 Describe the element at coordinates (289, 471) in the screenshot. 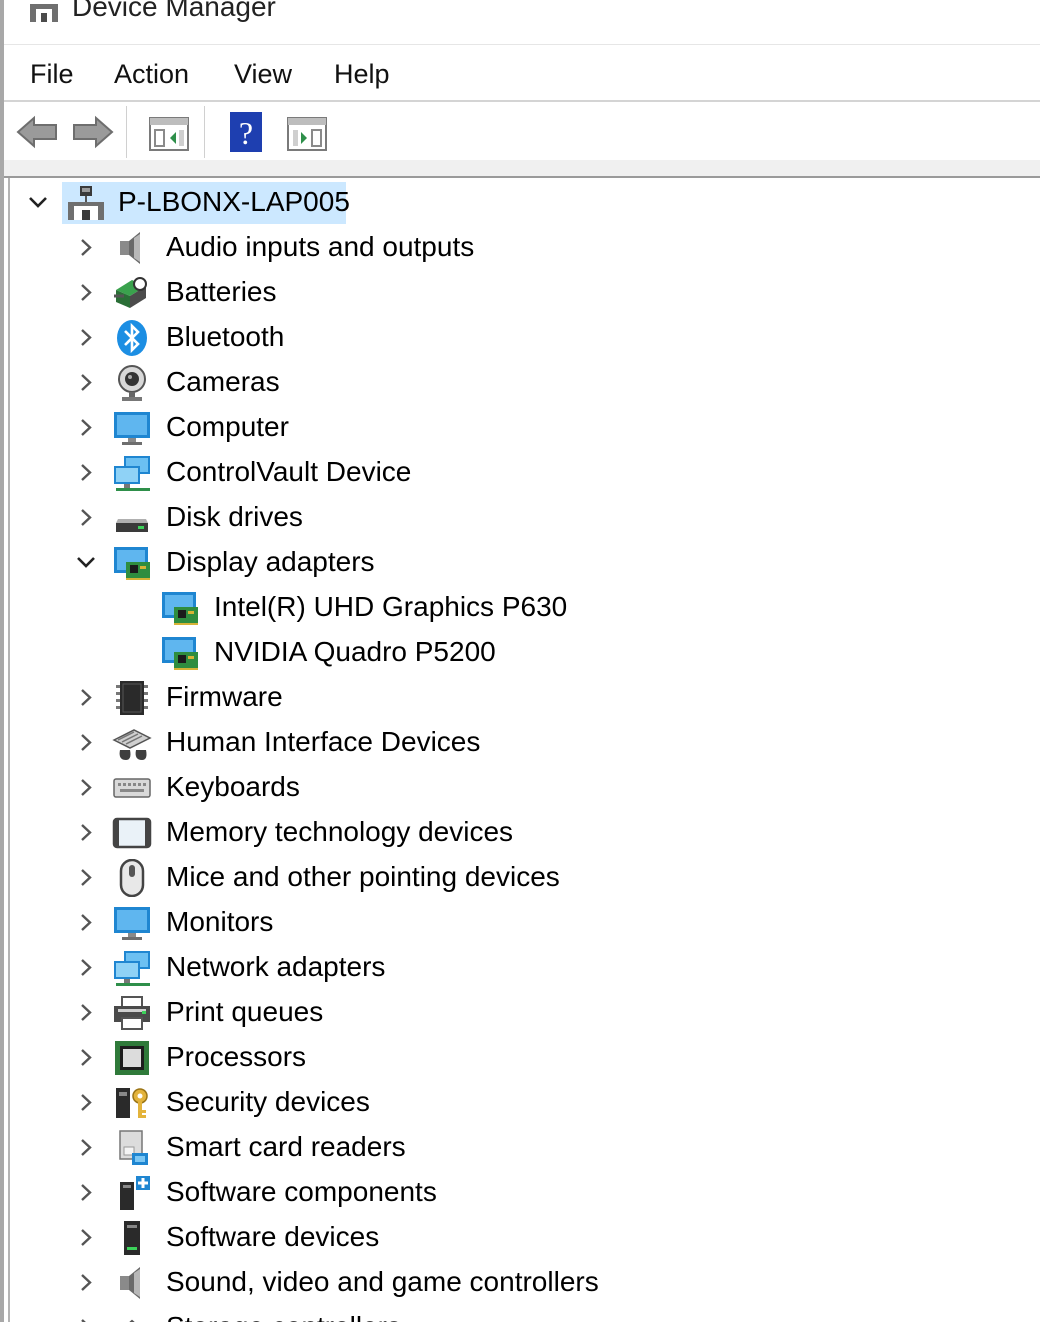

I see `tree-item-label: ControlVault Device` at that location.